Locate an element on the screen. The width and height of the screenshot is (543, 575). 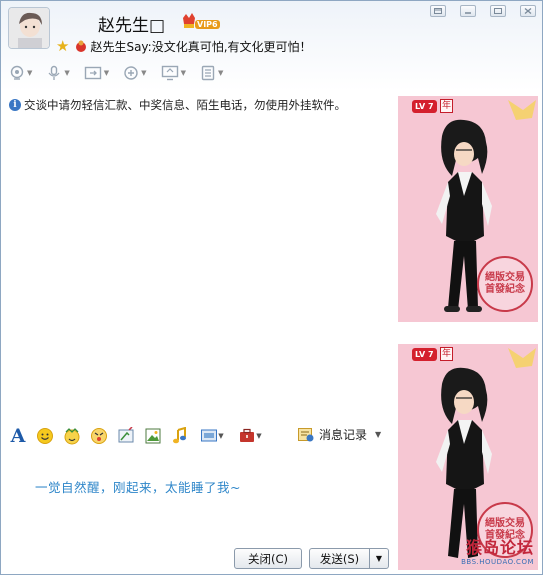
send-image-icon is located at coordinates (153, 436).